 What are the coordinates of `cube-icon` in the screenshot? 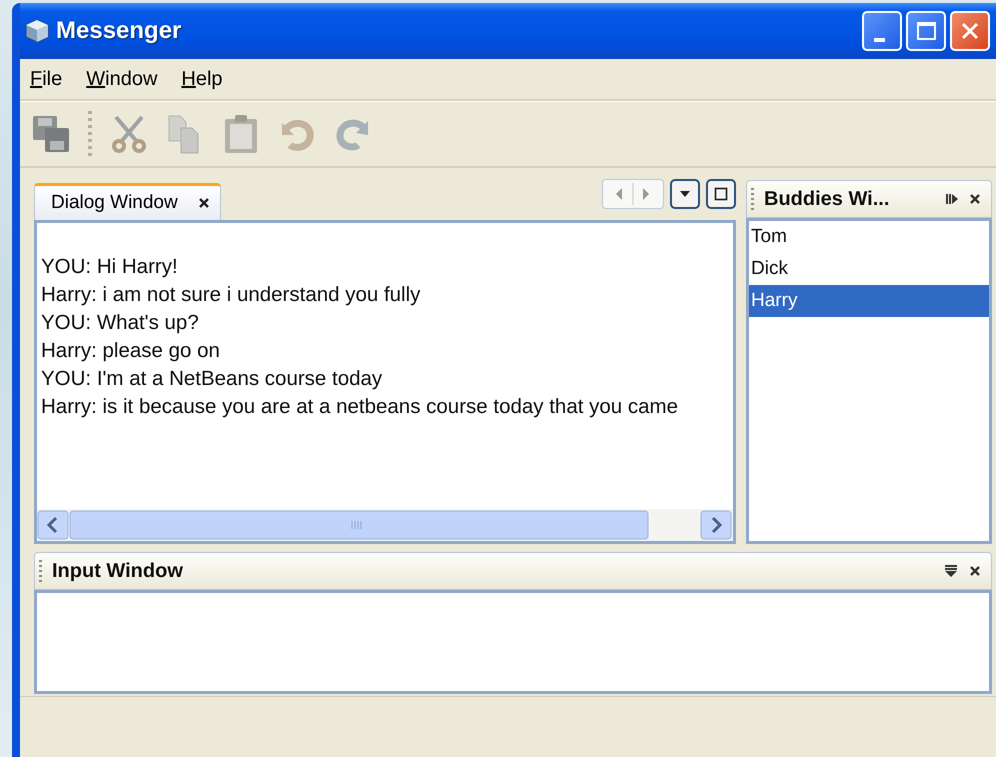 It's located at (37, 31).